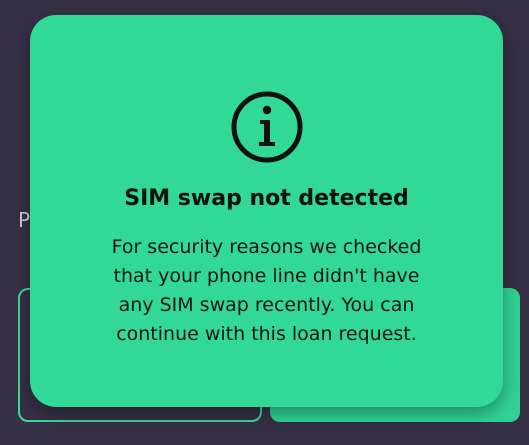  I want to click on dialog-message-line: For security reasons we checked, so click(266, 247).